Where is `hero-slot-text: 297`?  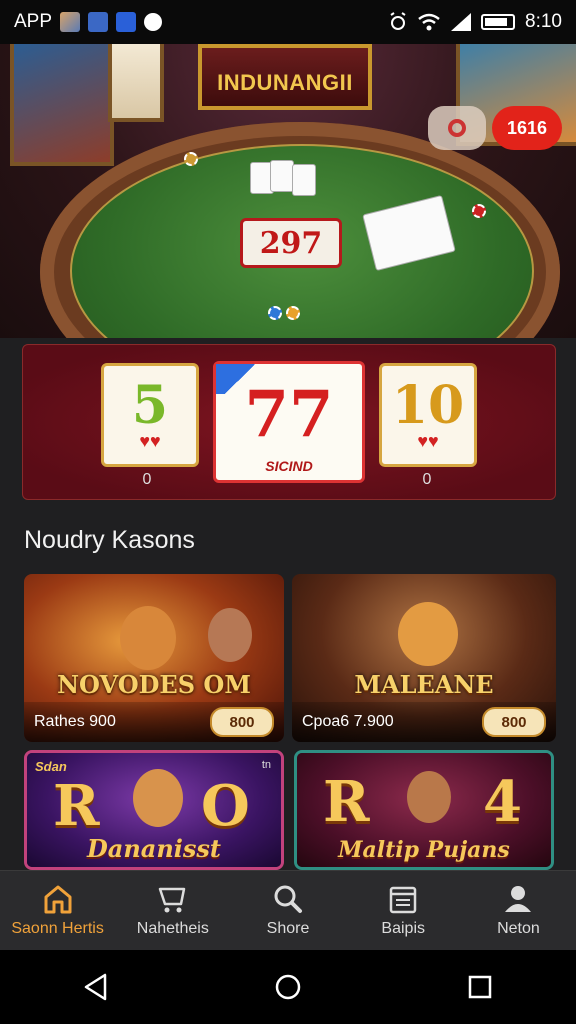
hero-slot-text: 297 is located at coordinates (291, 243).